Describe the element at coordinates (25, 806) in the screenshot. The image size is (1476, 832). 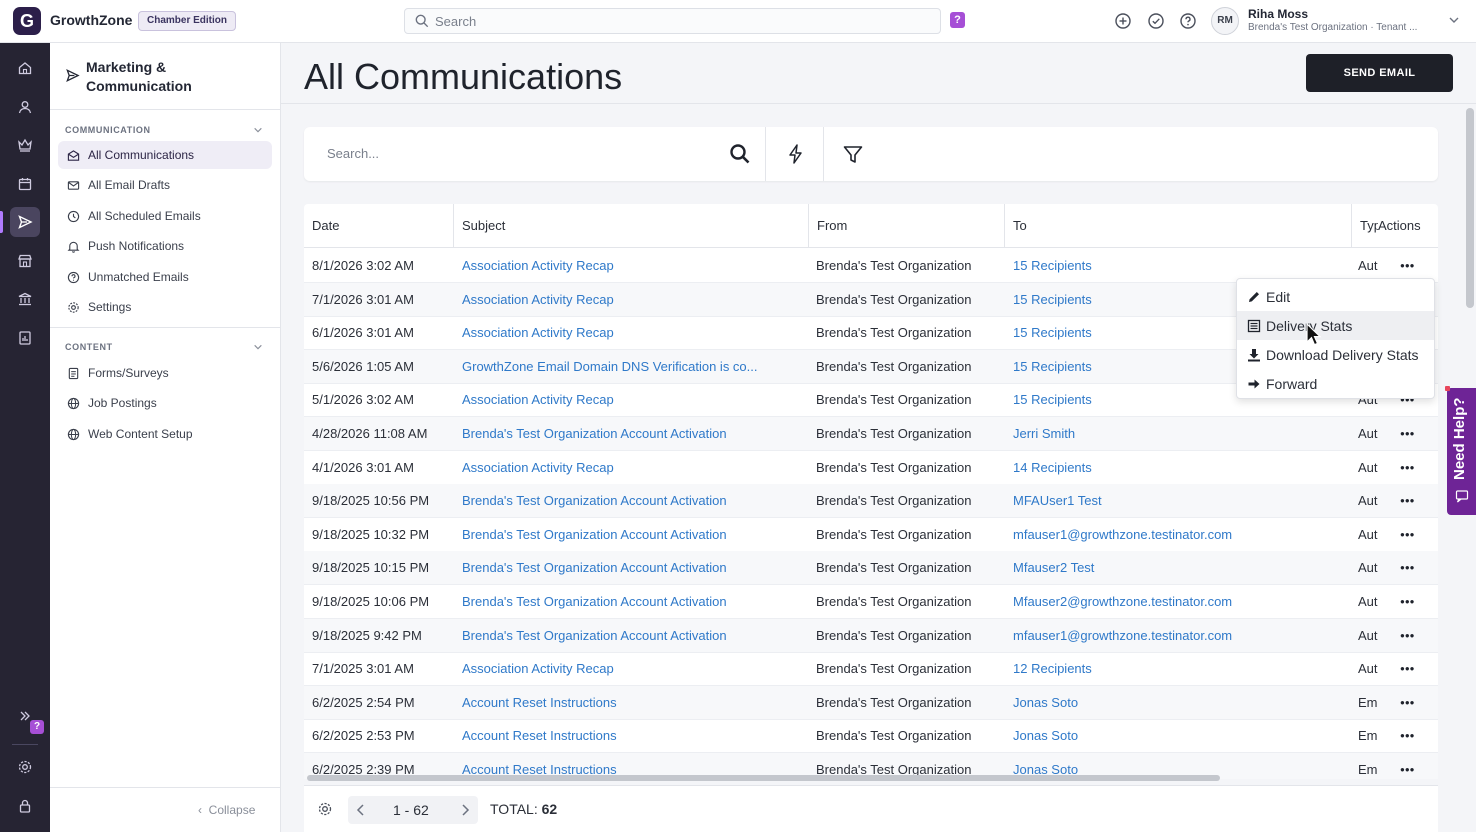
I see `rail-lock` at that location.